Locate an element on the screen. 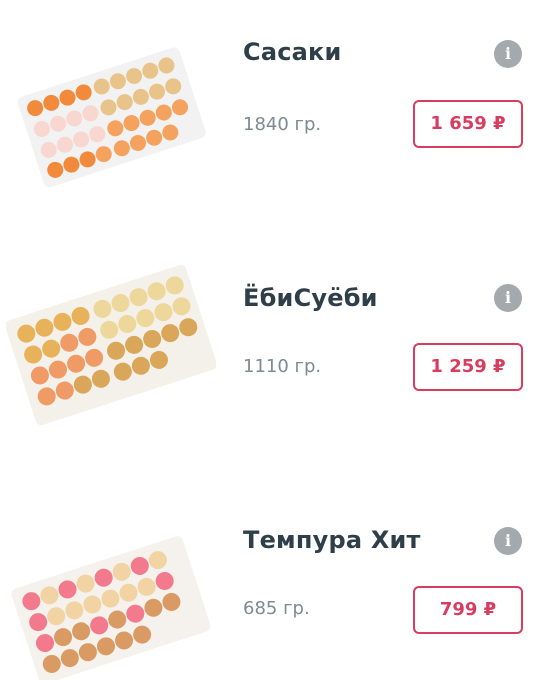 This screenshot has height=680, width=547. product-weight: 685 гр. is located at coordinates (276, 608).